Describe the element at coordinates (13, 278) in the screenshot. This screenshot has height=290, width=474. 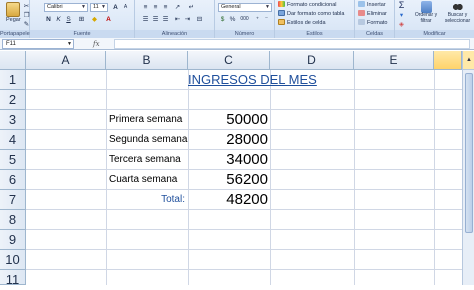
I see `row-header-11: 11` at that location.